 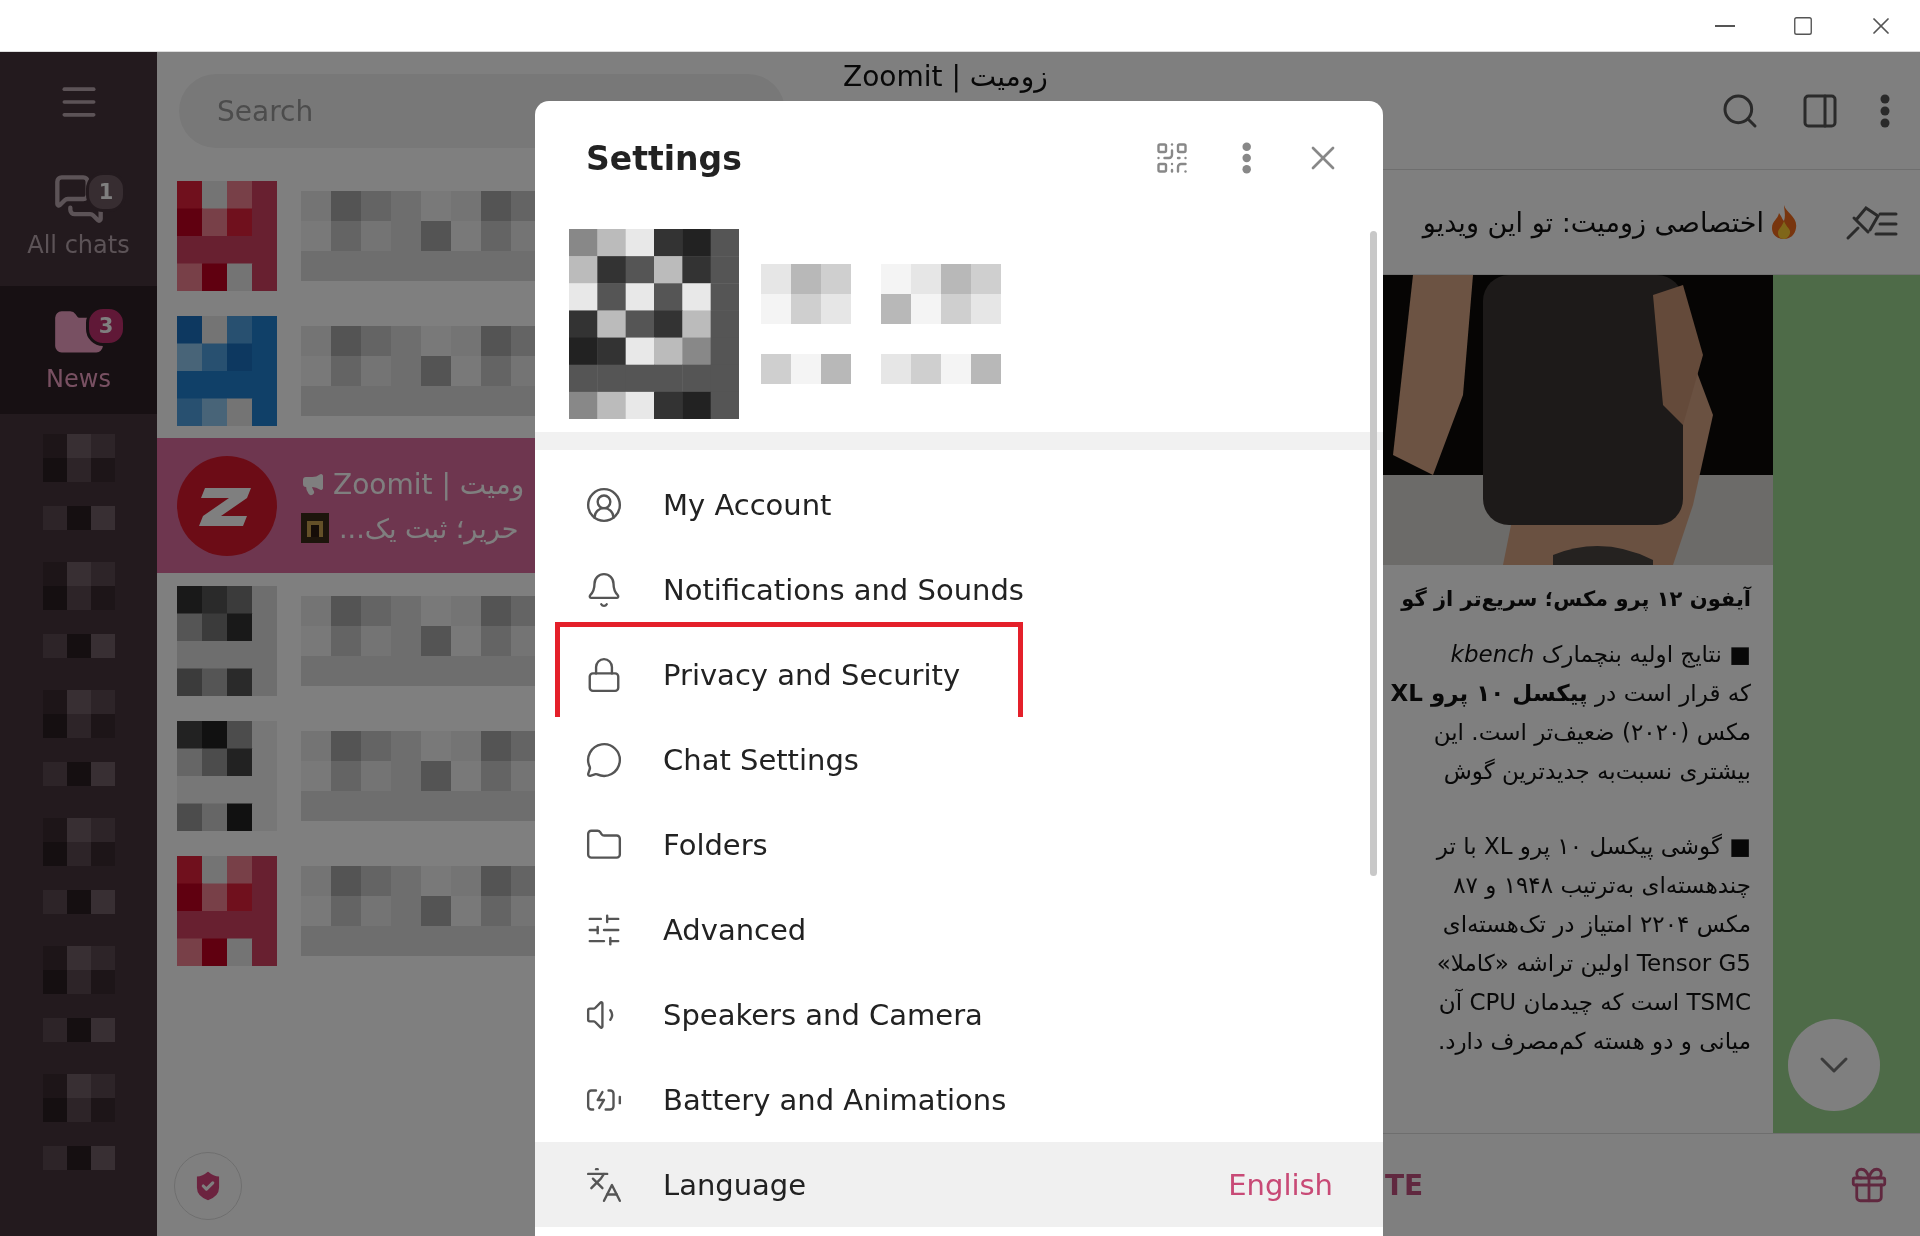 I want to click on minimize-icon, so click(x=1725, y=25).